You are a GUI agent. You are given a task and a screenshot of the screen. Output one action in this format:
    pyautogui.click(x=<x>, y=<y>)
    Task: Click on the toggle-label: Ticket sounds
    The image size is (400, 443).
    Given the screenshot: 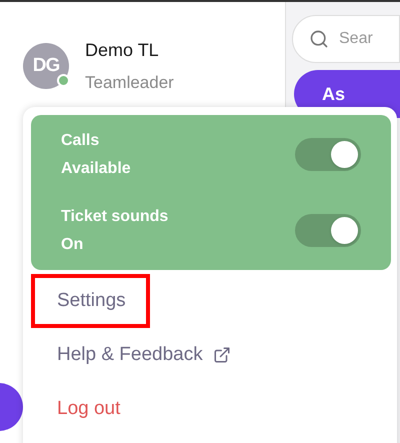 What is the action you would take?
    pyautogui.click(x=114, y=216)
    